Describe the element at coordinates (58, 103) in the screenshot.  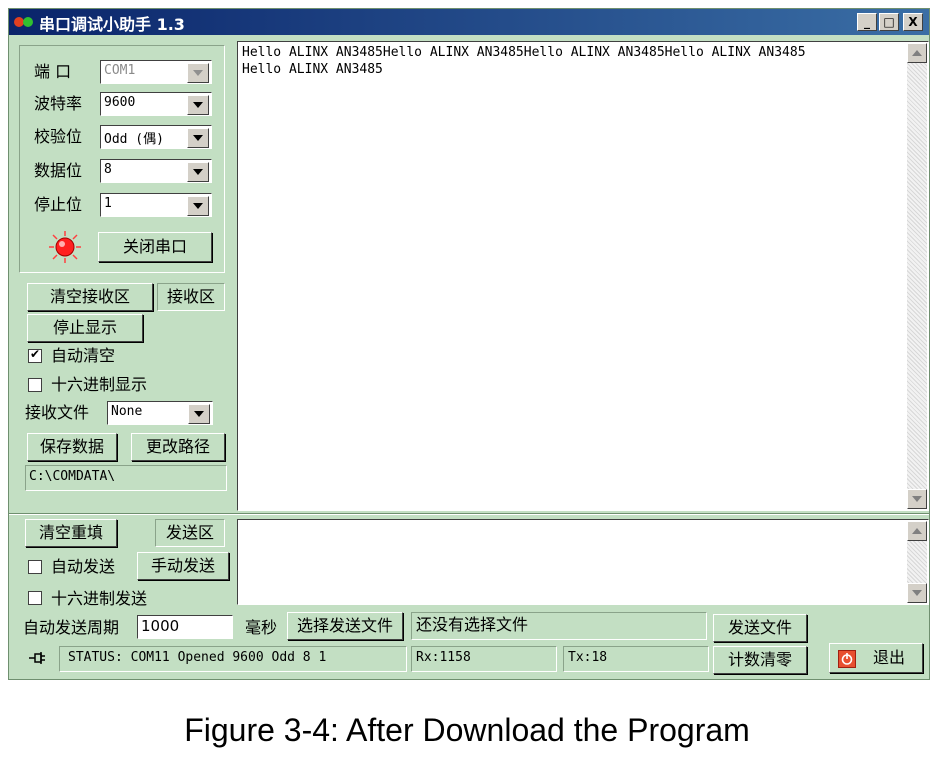
I see `baud-label: 波特率` at that location.